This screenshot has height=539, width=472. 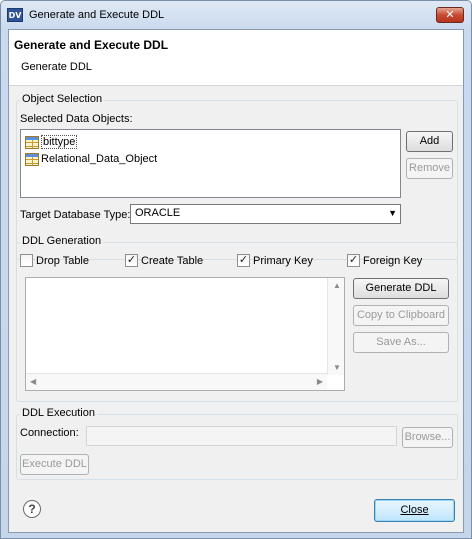 I want to click on remove-button: Remove, so click(x=429, y=168).